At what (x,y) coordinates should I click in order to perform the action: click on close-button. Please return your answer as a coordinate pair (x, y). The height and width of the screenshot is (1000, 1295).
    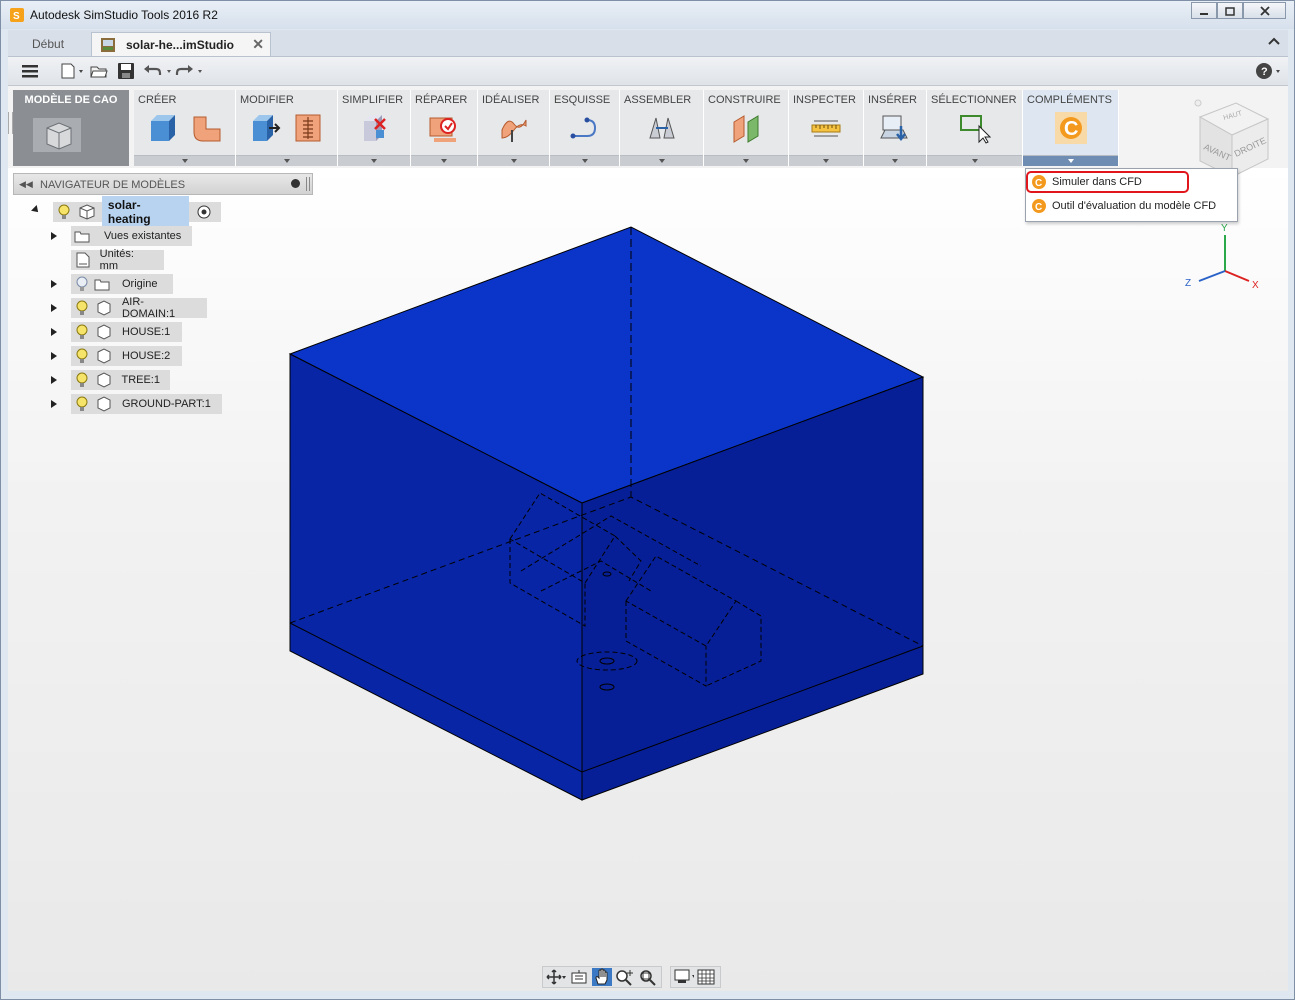
    Looking at the image, I should click on (1264, 10).